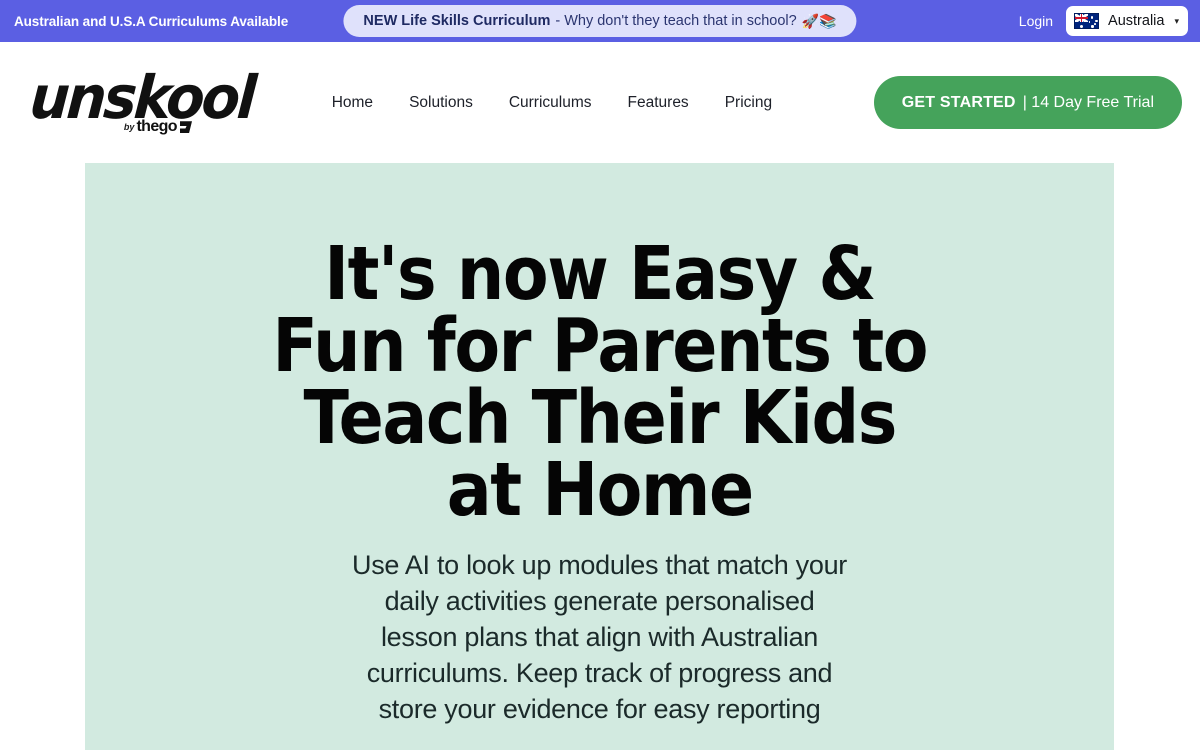 This screenshot has height=750, width=1200. I want to click on get-started-button: GET STARTED | 14 Day Free Trial, so click(1027, 102).